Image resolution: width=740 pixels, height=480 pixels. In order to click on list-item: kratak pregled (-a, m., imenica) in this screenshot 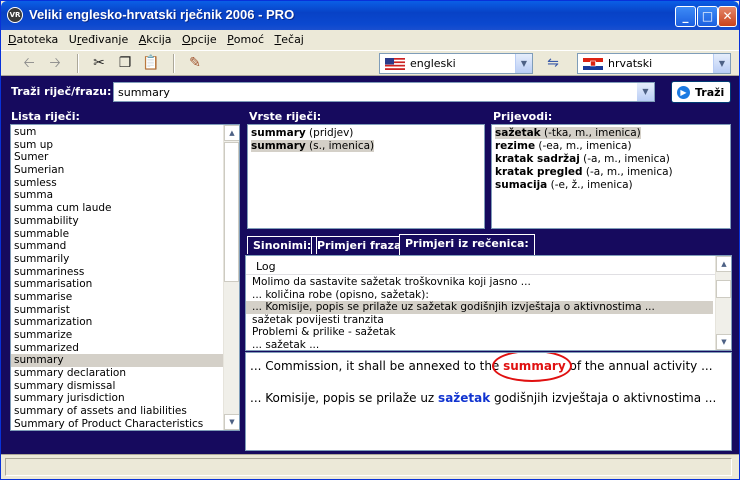, I will do `click(611, 172)`.